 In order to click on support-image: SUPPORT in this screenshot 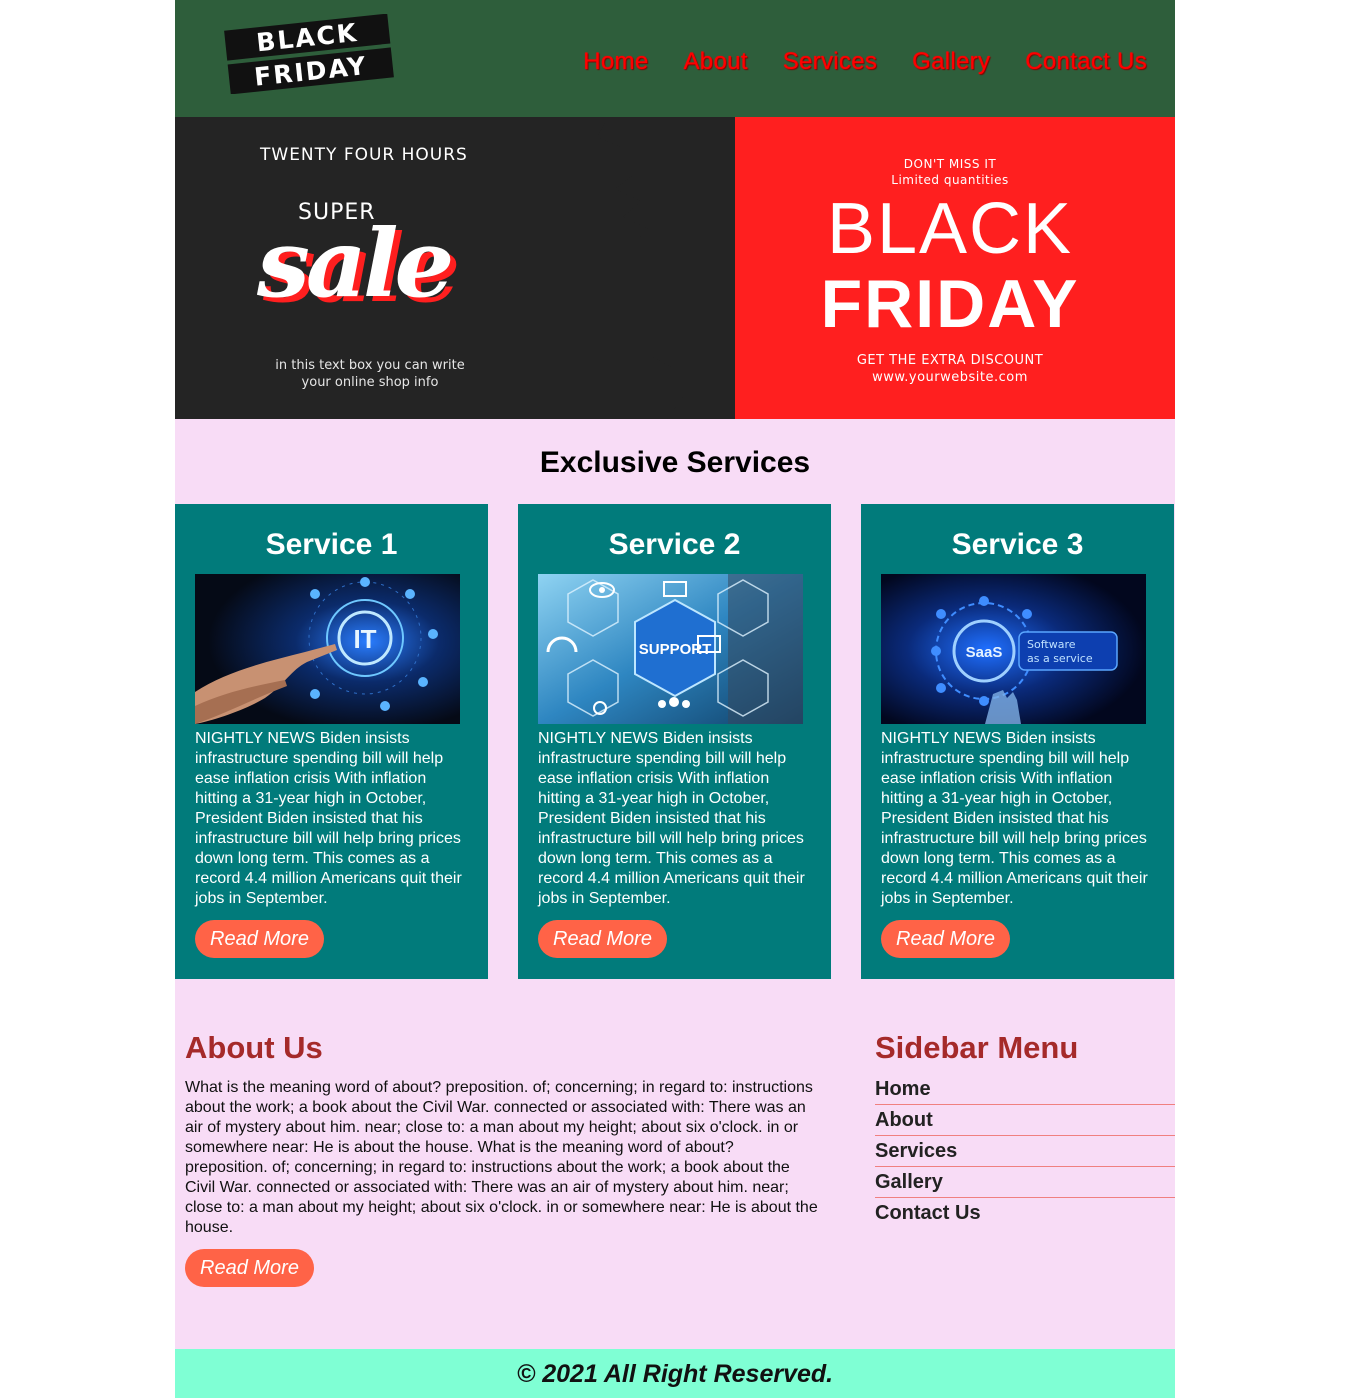, I will do `click(670, 649)`.